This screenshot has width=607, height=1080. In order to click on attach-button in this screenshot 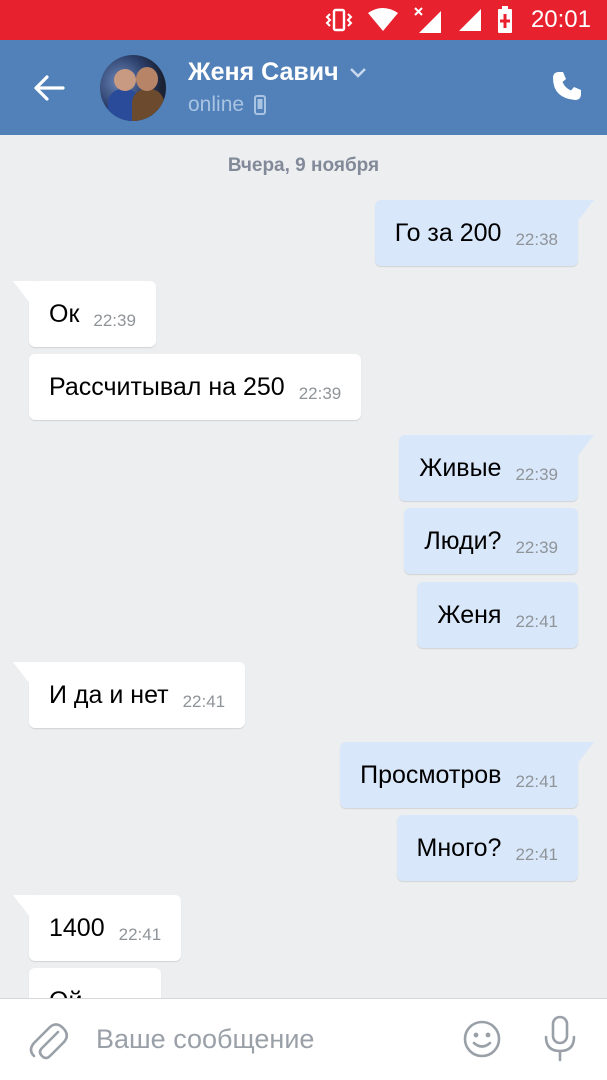, I will do `click(48, 1040)`.